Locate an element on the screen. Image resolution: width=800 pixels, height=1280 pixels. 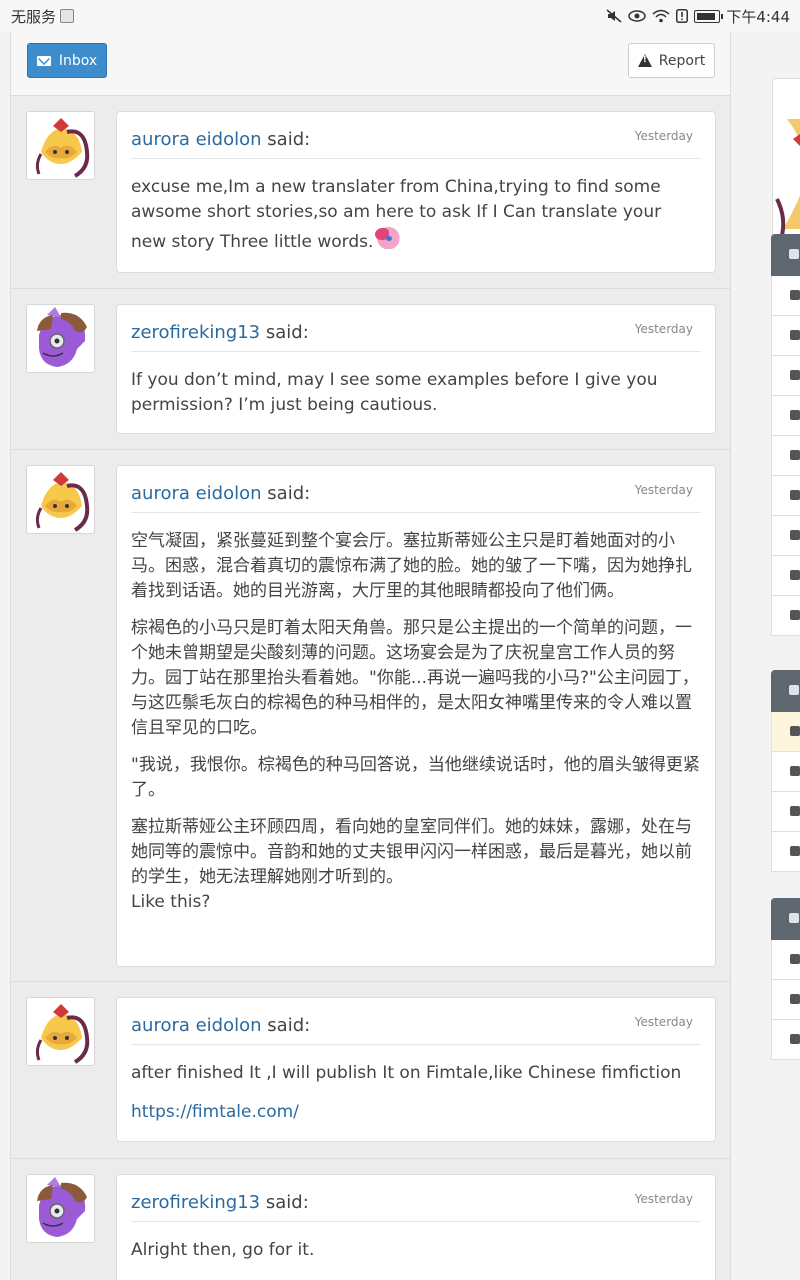
desktop-icon is located at coordinates (795, 455).